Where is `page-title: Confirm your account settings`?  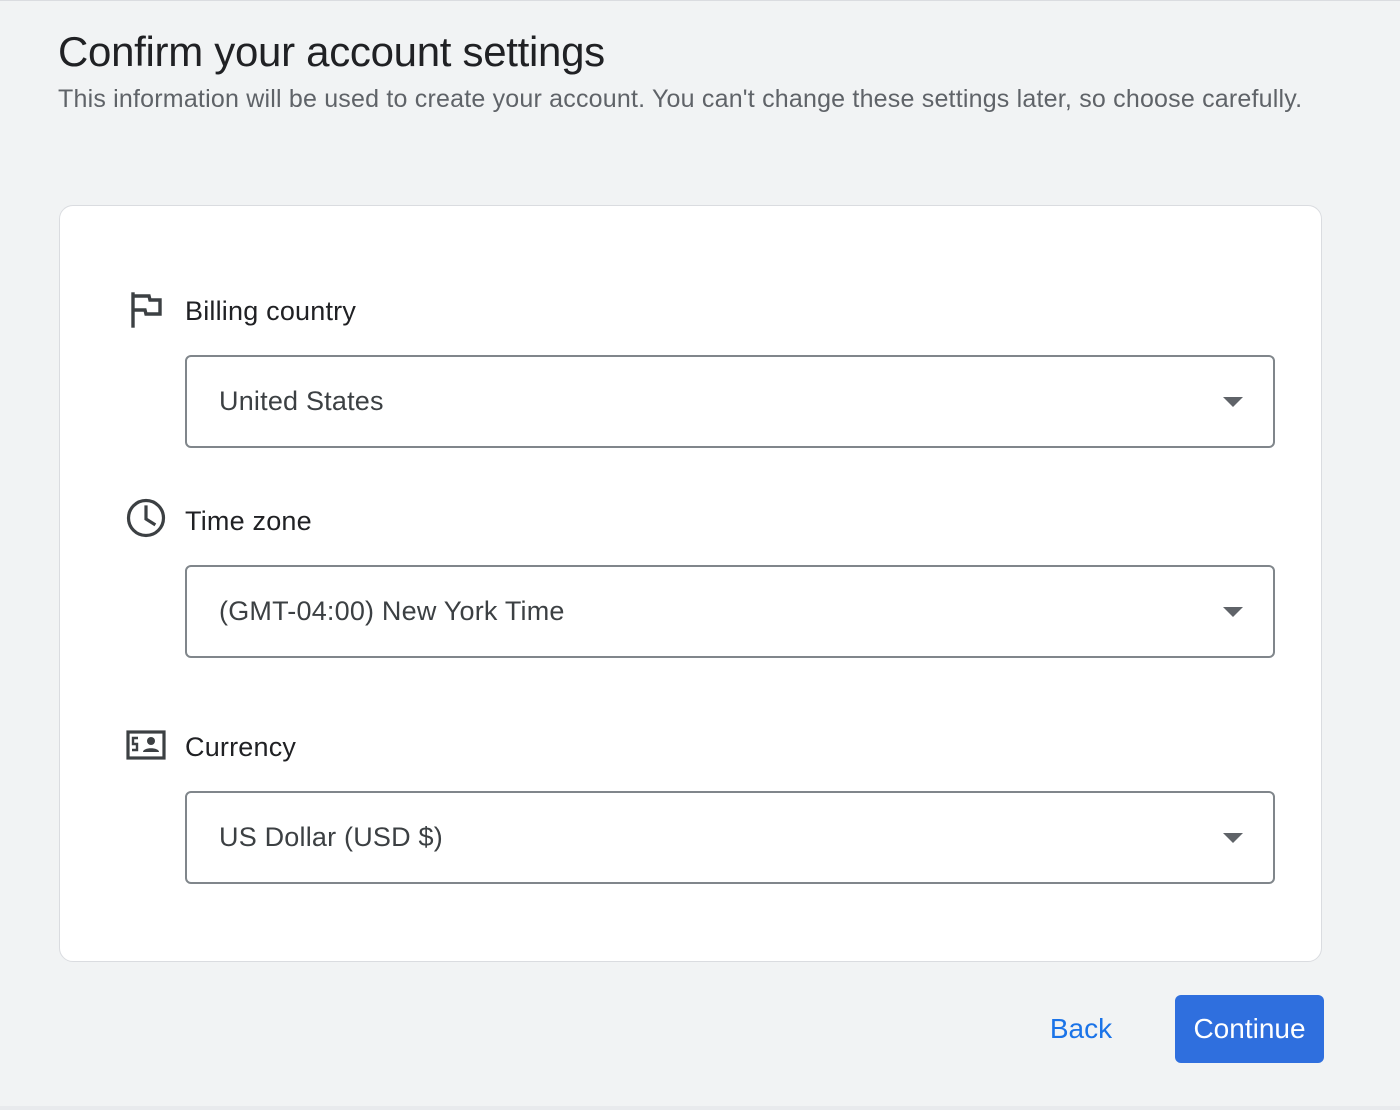
page-title: Confirm your account settings is located at coordinates (331, 51).